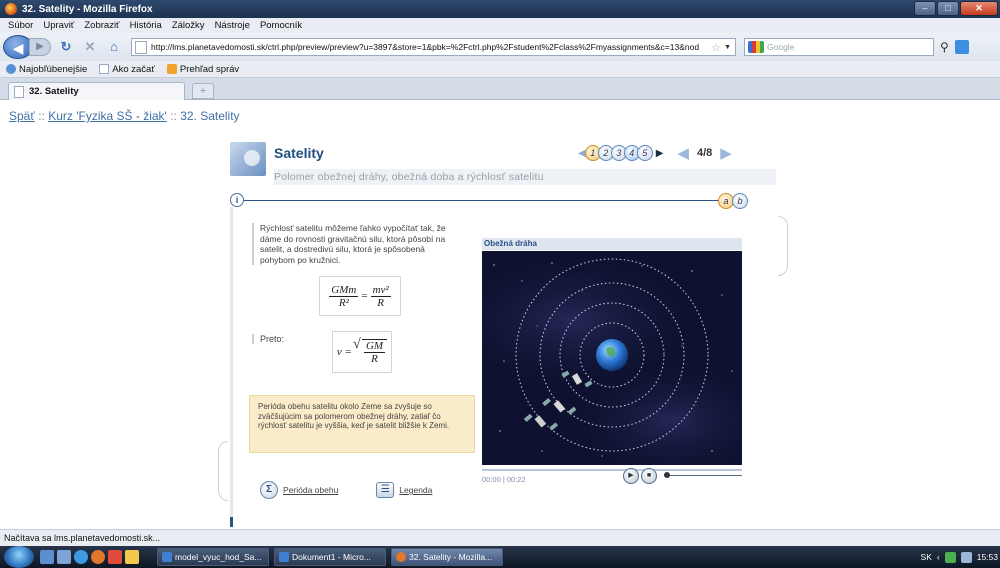 This screenshot has height=568, width=1000. Describe the element at coordinates (171, 69) in the screenshot. I see `rss-icon` at that location.